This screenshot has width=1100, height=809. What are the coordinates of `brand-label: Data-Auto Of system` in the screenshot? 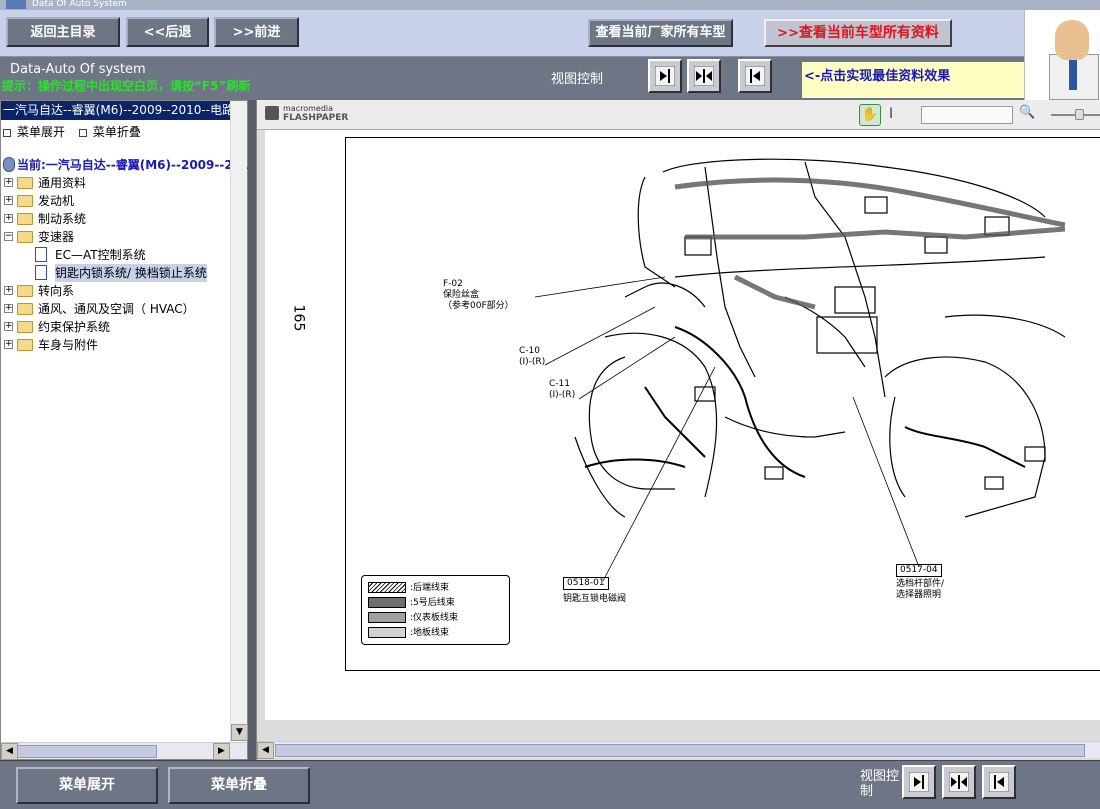 It's located at (78, 69).